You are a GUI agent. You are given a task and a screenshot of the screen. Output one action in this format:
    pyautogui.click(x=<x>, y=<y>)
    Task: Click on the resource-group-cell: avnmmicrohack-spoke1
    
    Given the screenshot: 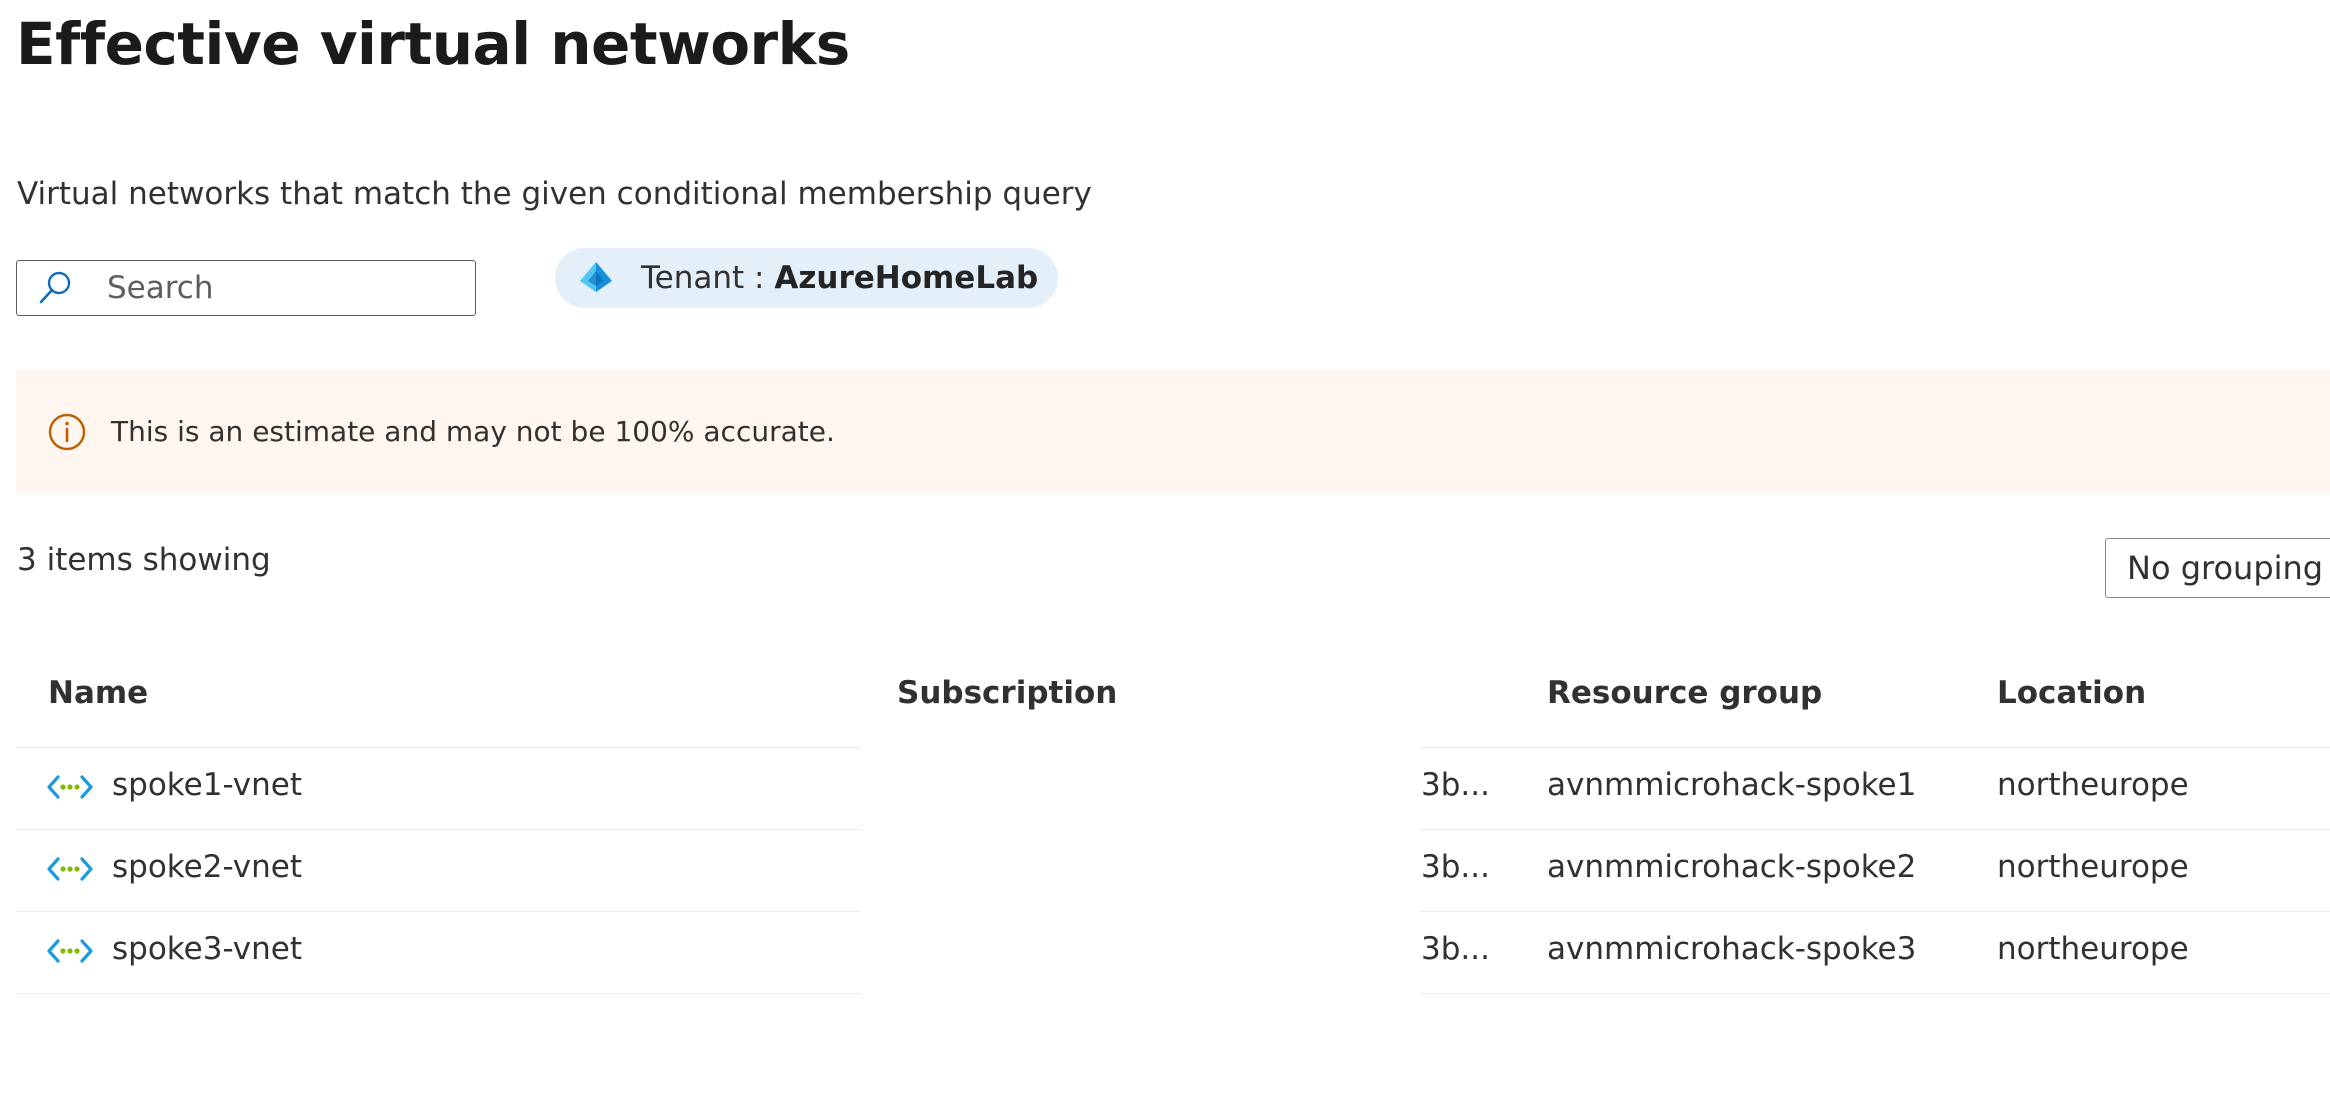 What is the action you would take?
    pyautogui.click(x=1732, y=785)
    